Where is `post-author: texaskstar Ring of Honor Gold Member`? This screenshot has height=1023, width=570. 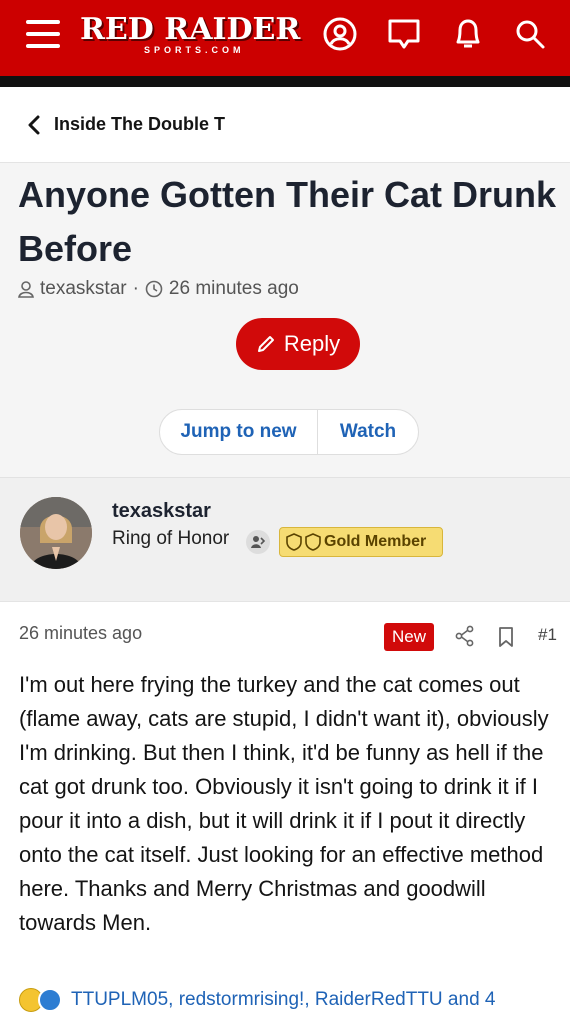
post-author: texaskstar Ring of Honor Gold Member is located at coordinates (285, 539).